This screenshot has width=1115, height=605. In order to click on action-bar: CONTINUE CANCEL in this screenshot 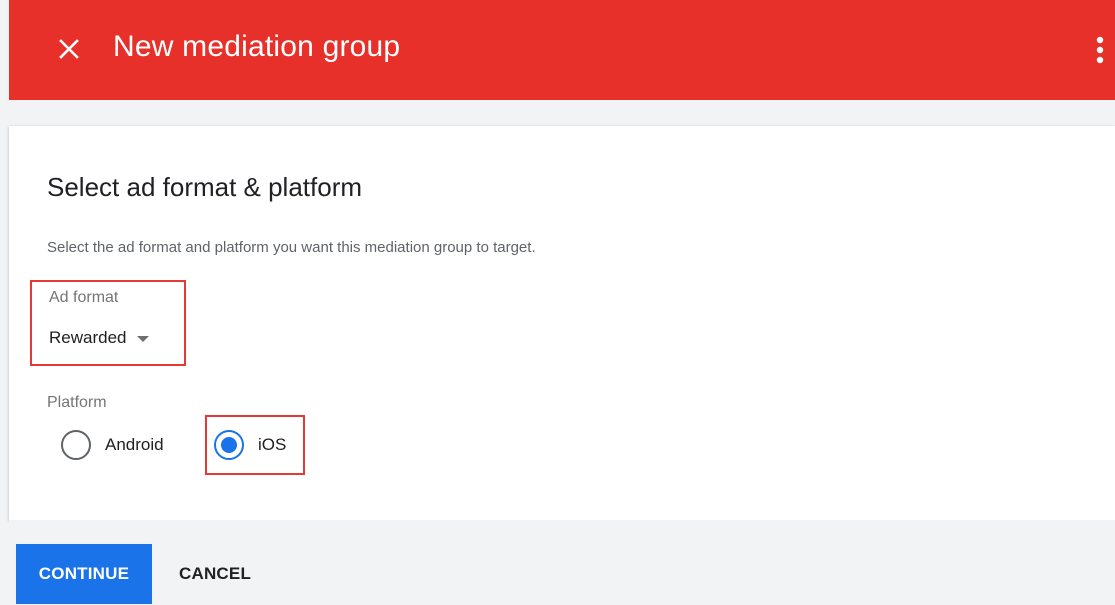, I will do `click(562, 562)`.